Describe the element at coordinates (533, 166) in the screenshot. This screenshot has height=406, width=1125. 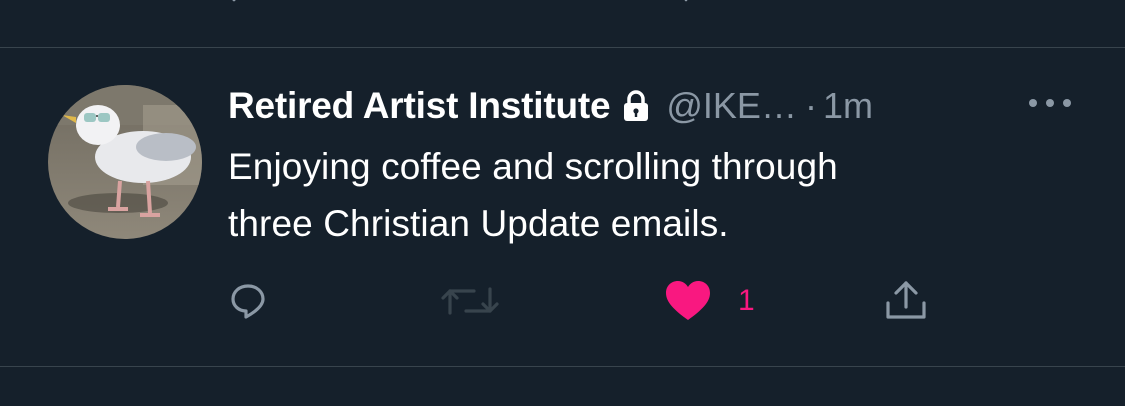
I see `tweet-text-line: Enjoying coffee and scrolling through` at that location.